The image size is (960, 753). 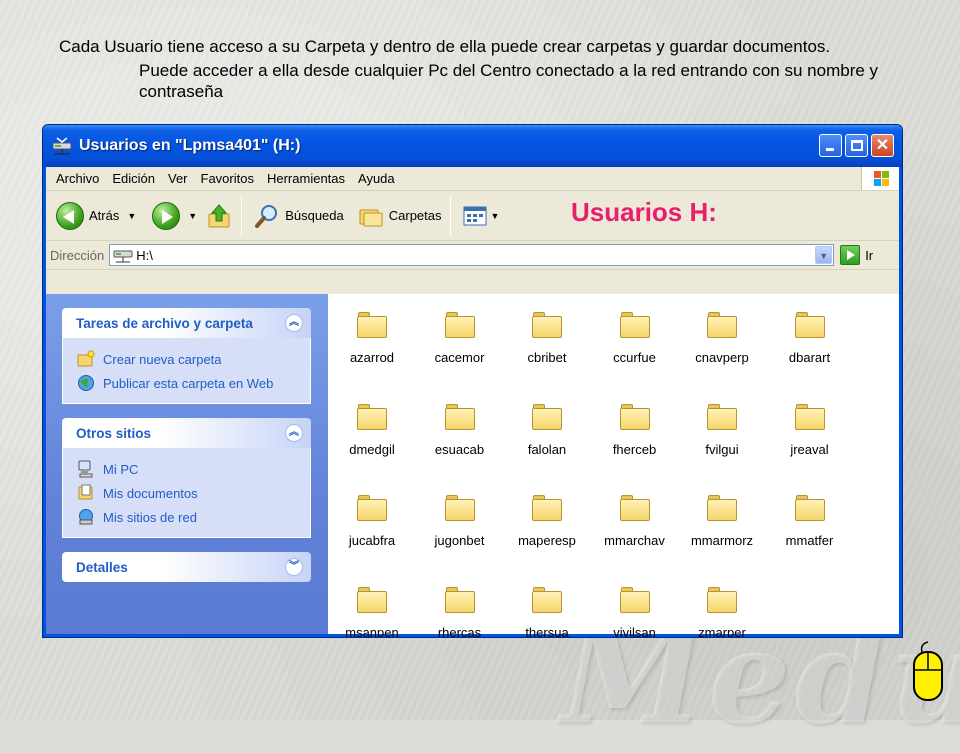 I want to click on task-new-folder: Crear nueva carpeta, so click(x=193, y=359).